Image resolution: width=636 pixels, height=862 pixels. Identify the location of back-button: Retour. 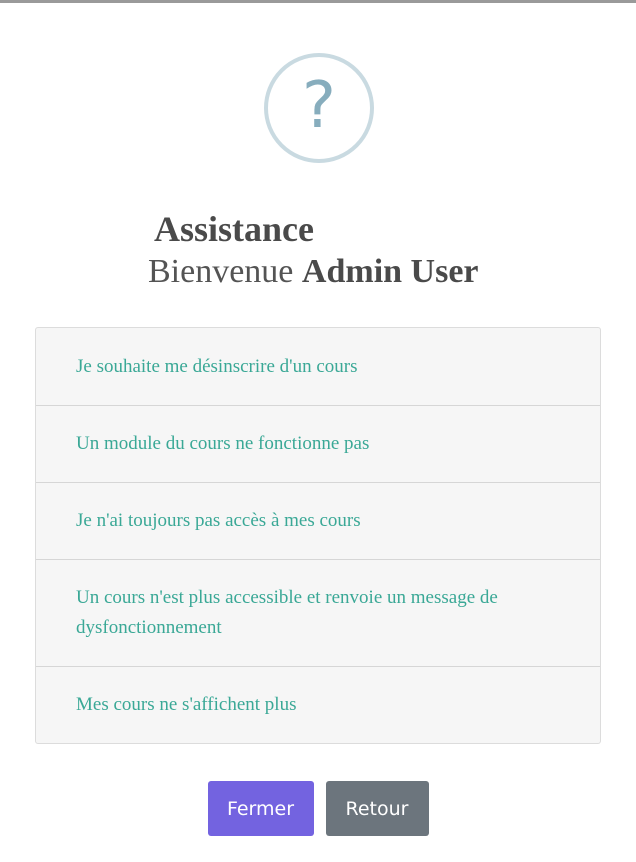
(377, 808).